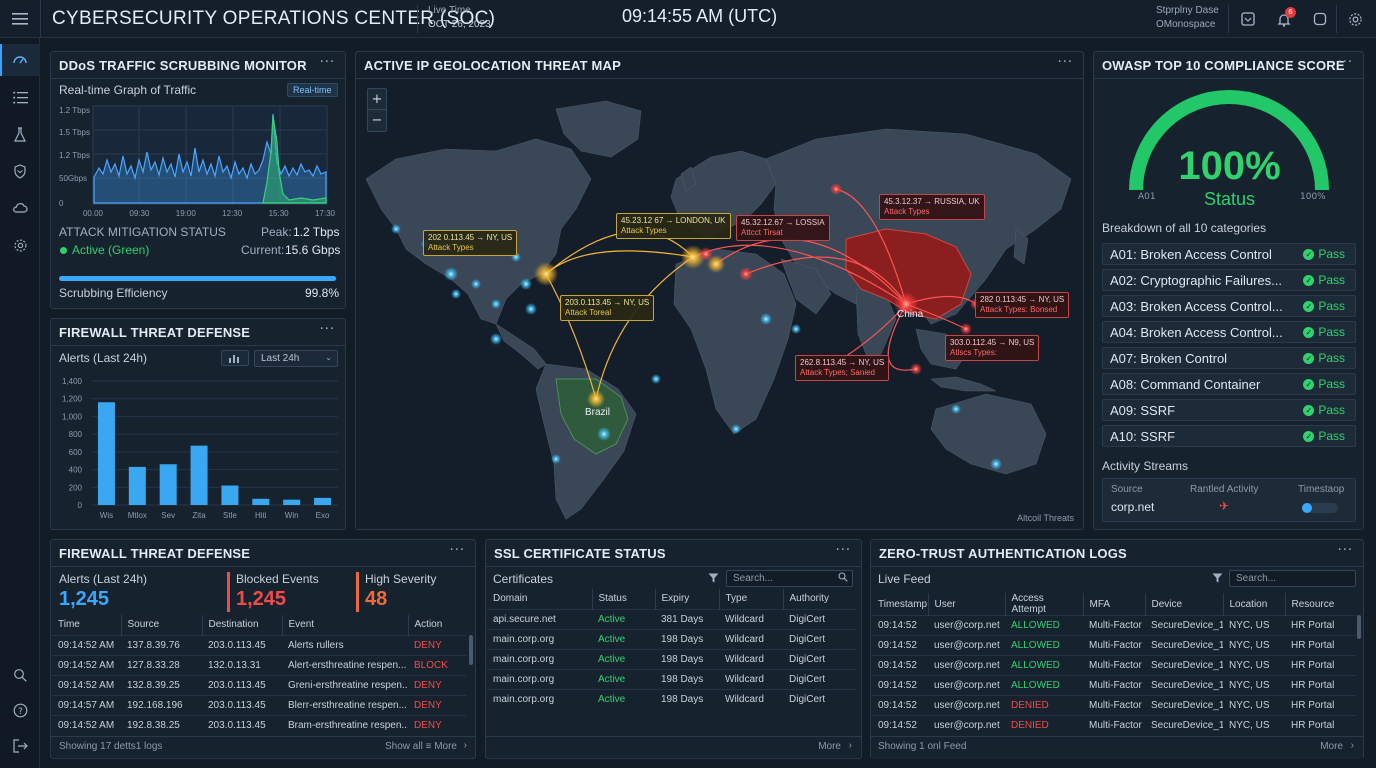 This screenshot has width=1376, height=768. What do you see at coordinates (235, 358) in the screenshot?
I see `chart-type-button` at bounding box center [235, 358].